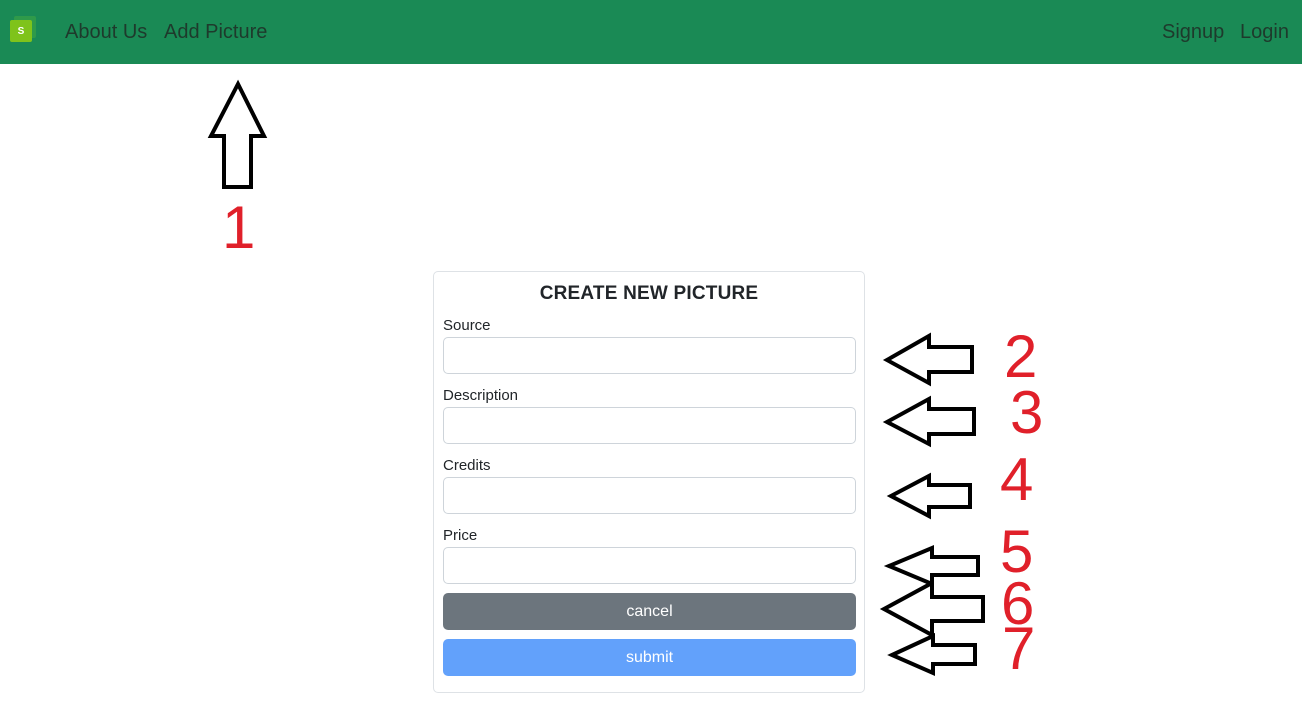 Image resolution: width=1302 pixels, height=716 pixels. I want to click on annotation-number-1: 1, so click(239, 227).